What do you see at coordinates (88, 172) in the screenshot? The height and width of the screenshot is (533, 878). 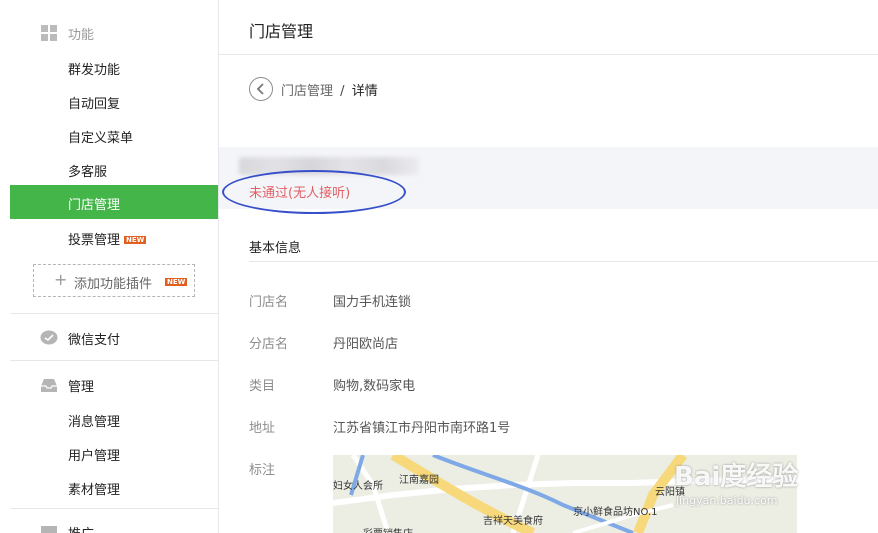 I see `sidebar-item-label: 多客服` at bounding box center [88, 172].